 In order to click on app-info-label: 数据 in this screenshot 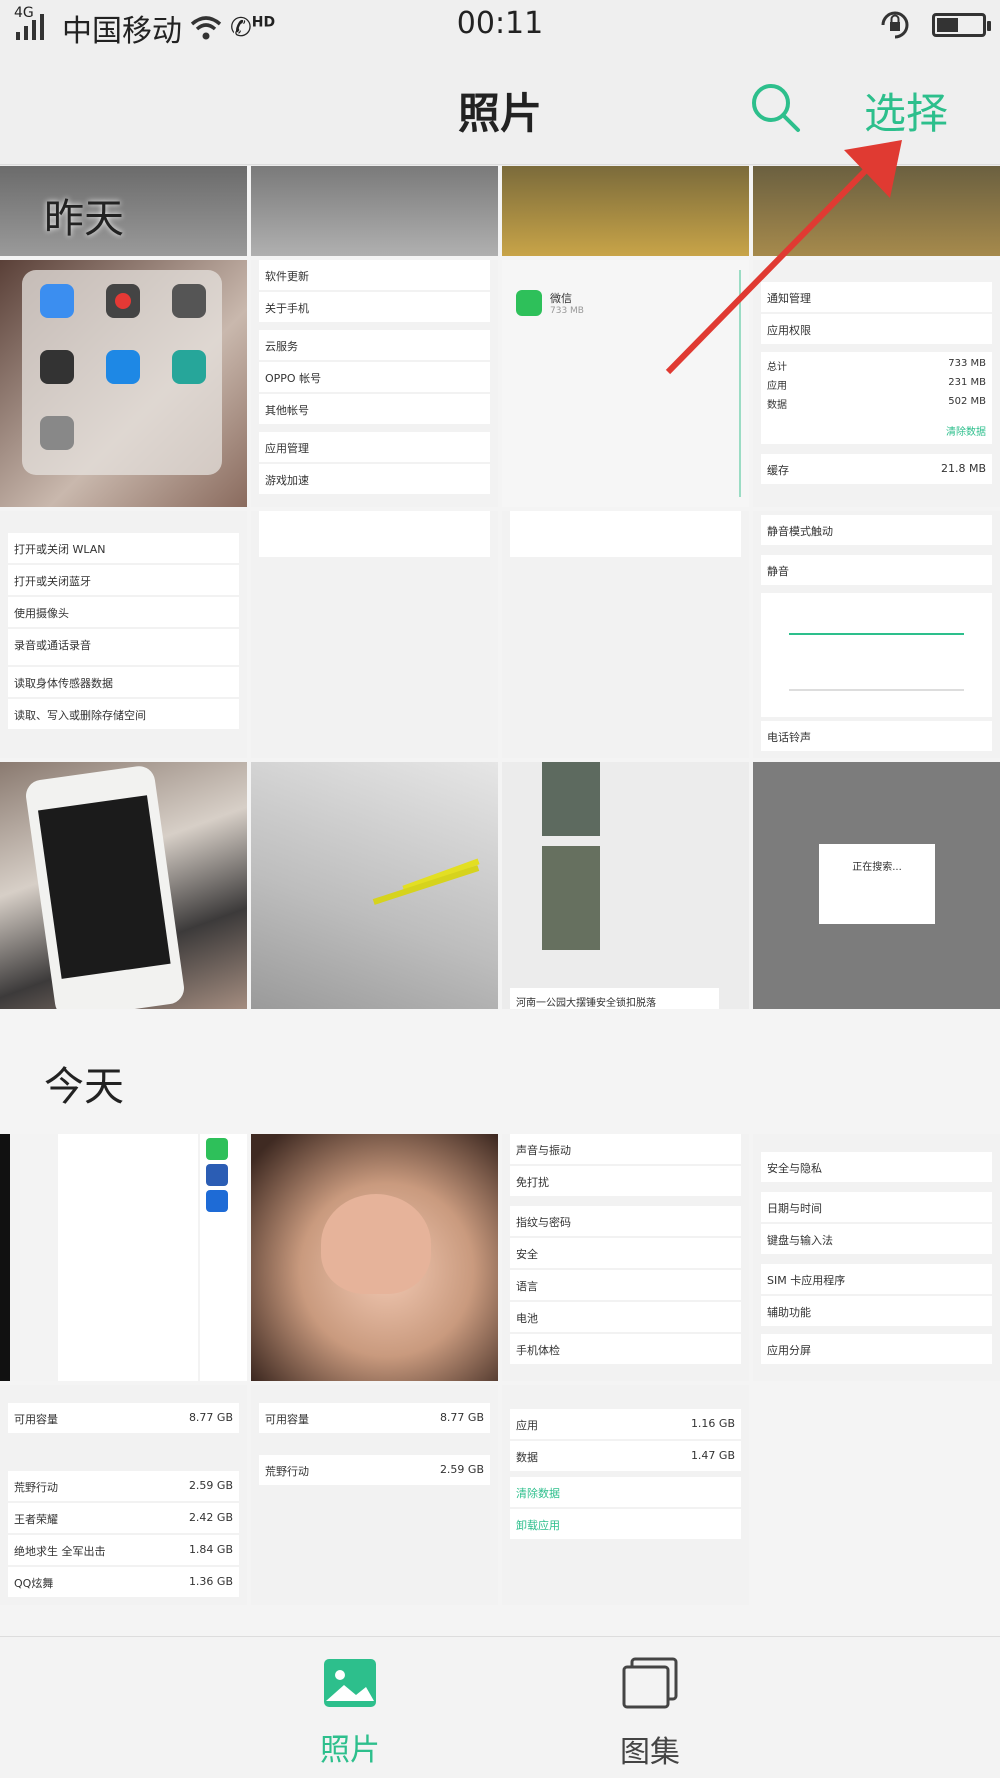, I will do `click(527, 1457)`.